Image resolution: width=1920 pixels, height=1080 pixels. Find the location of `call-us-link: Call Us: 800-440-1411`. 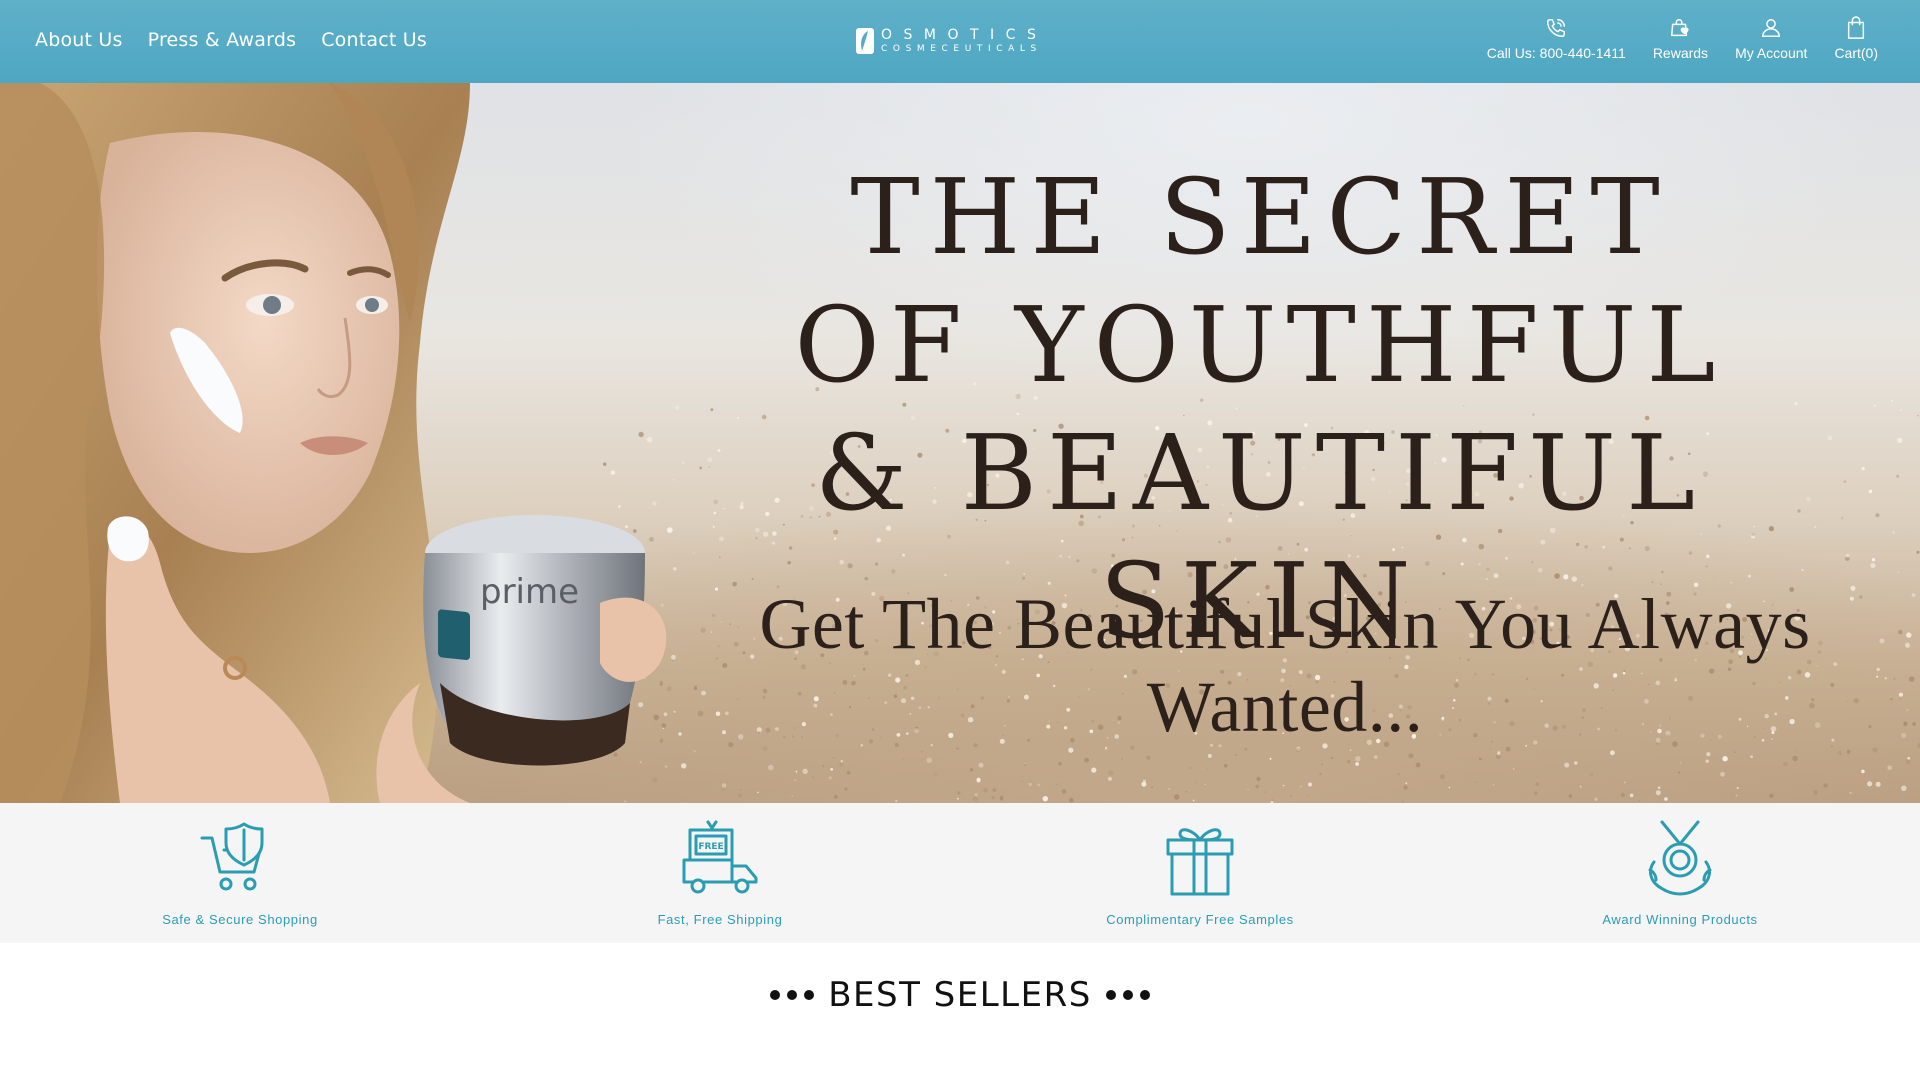

call-us-link: Call Us: 800-440-1411 is located at coordinates (1556, 38).